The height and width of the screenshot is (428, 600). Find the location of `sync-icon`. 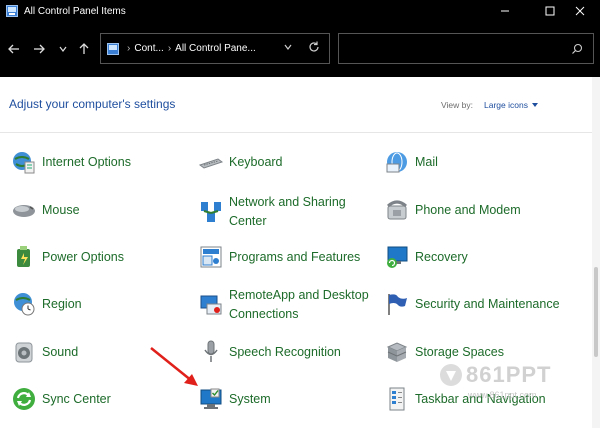

sync-icon is located at coordinates (24, 399).